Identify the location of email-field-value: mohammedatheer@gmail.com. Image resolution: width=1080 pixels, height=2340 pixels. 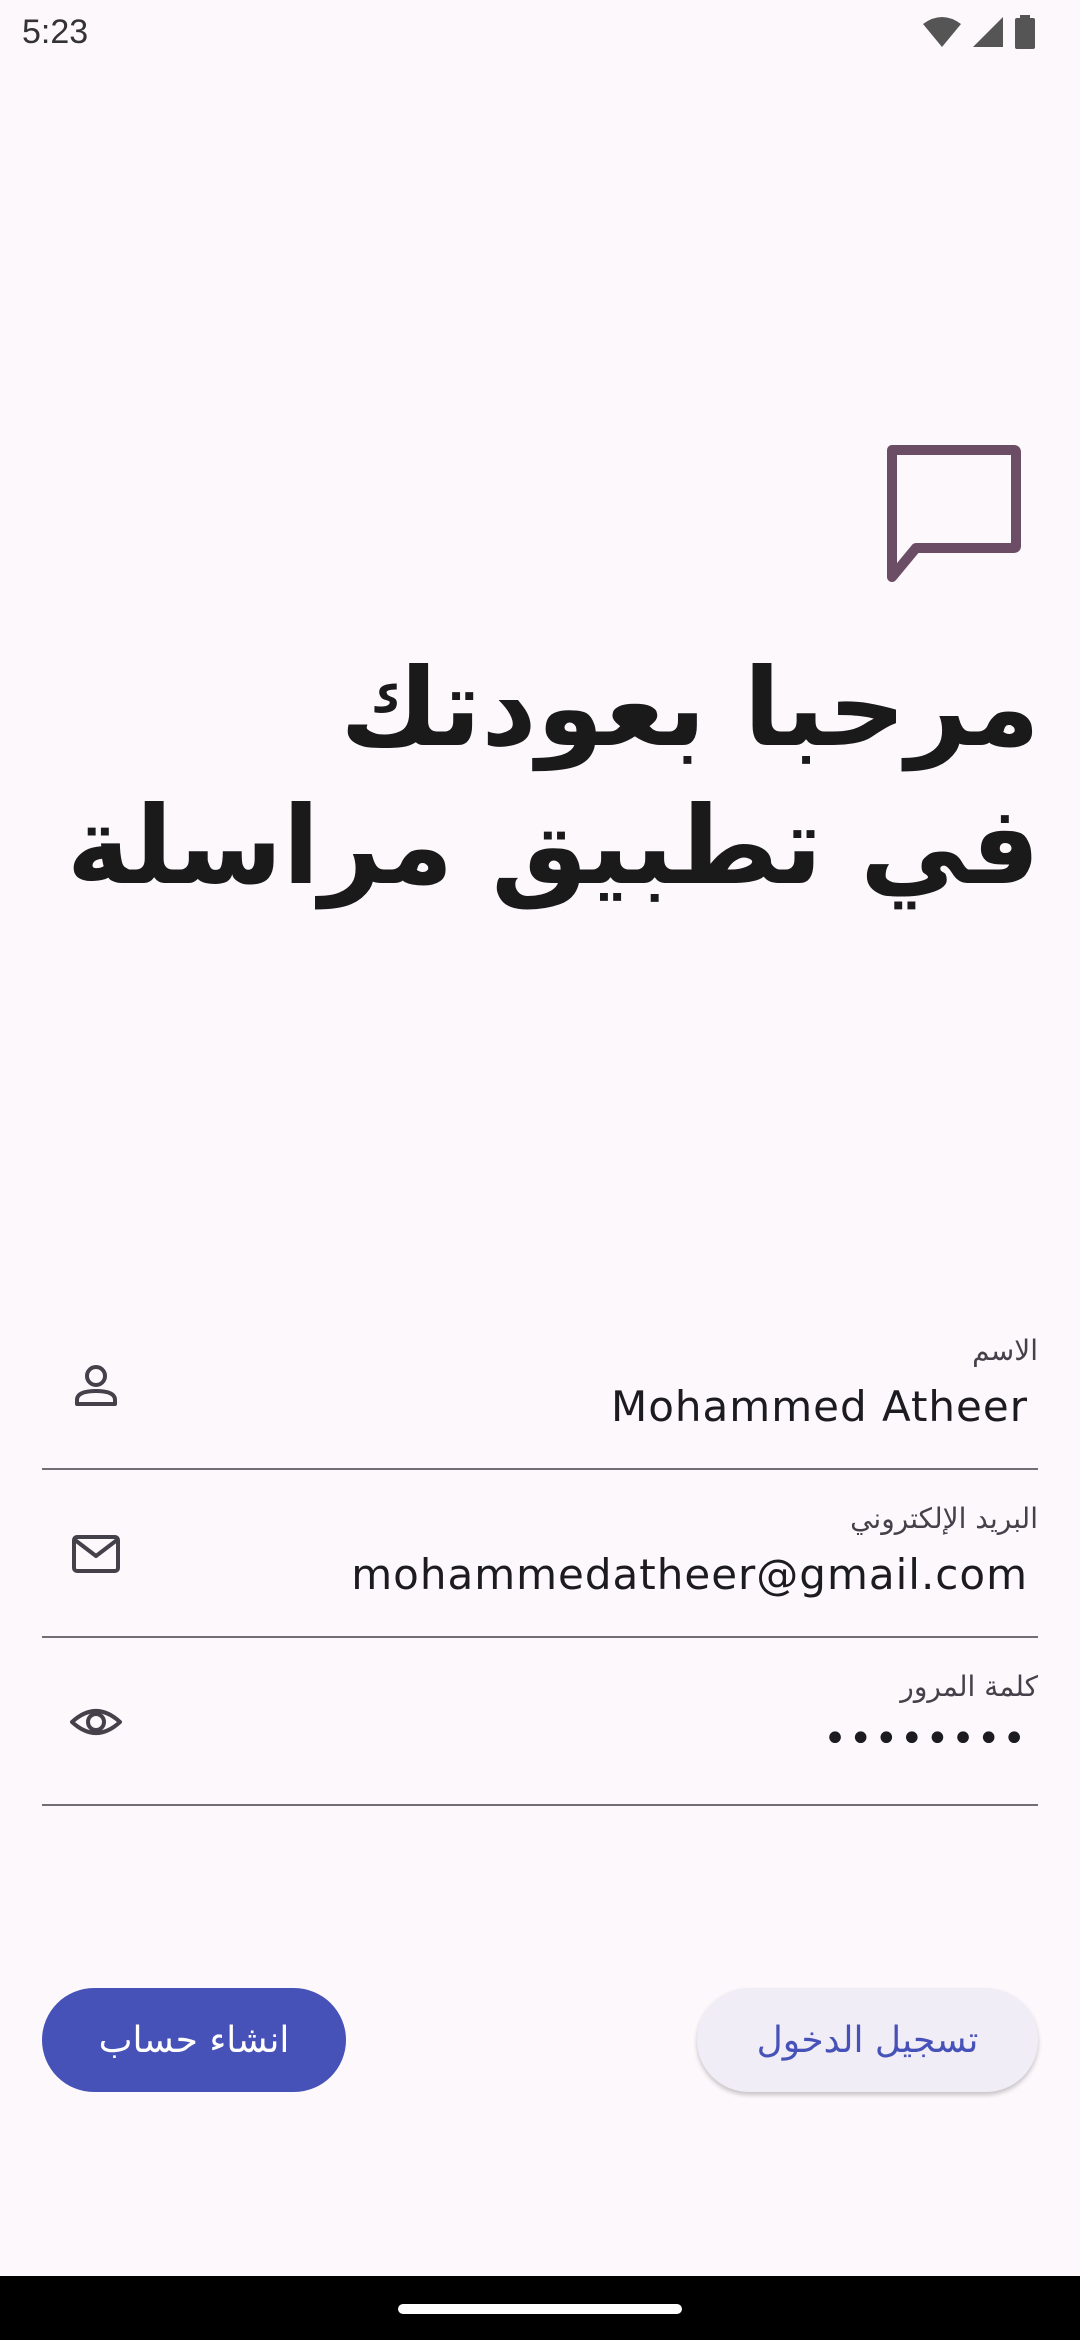
(689, 1574).